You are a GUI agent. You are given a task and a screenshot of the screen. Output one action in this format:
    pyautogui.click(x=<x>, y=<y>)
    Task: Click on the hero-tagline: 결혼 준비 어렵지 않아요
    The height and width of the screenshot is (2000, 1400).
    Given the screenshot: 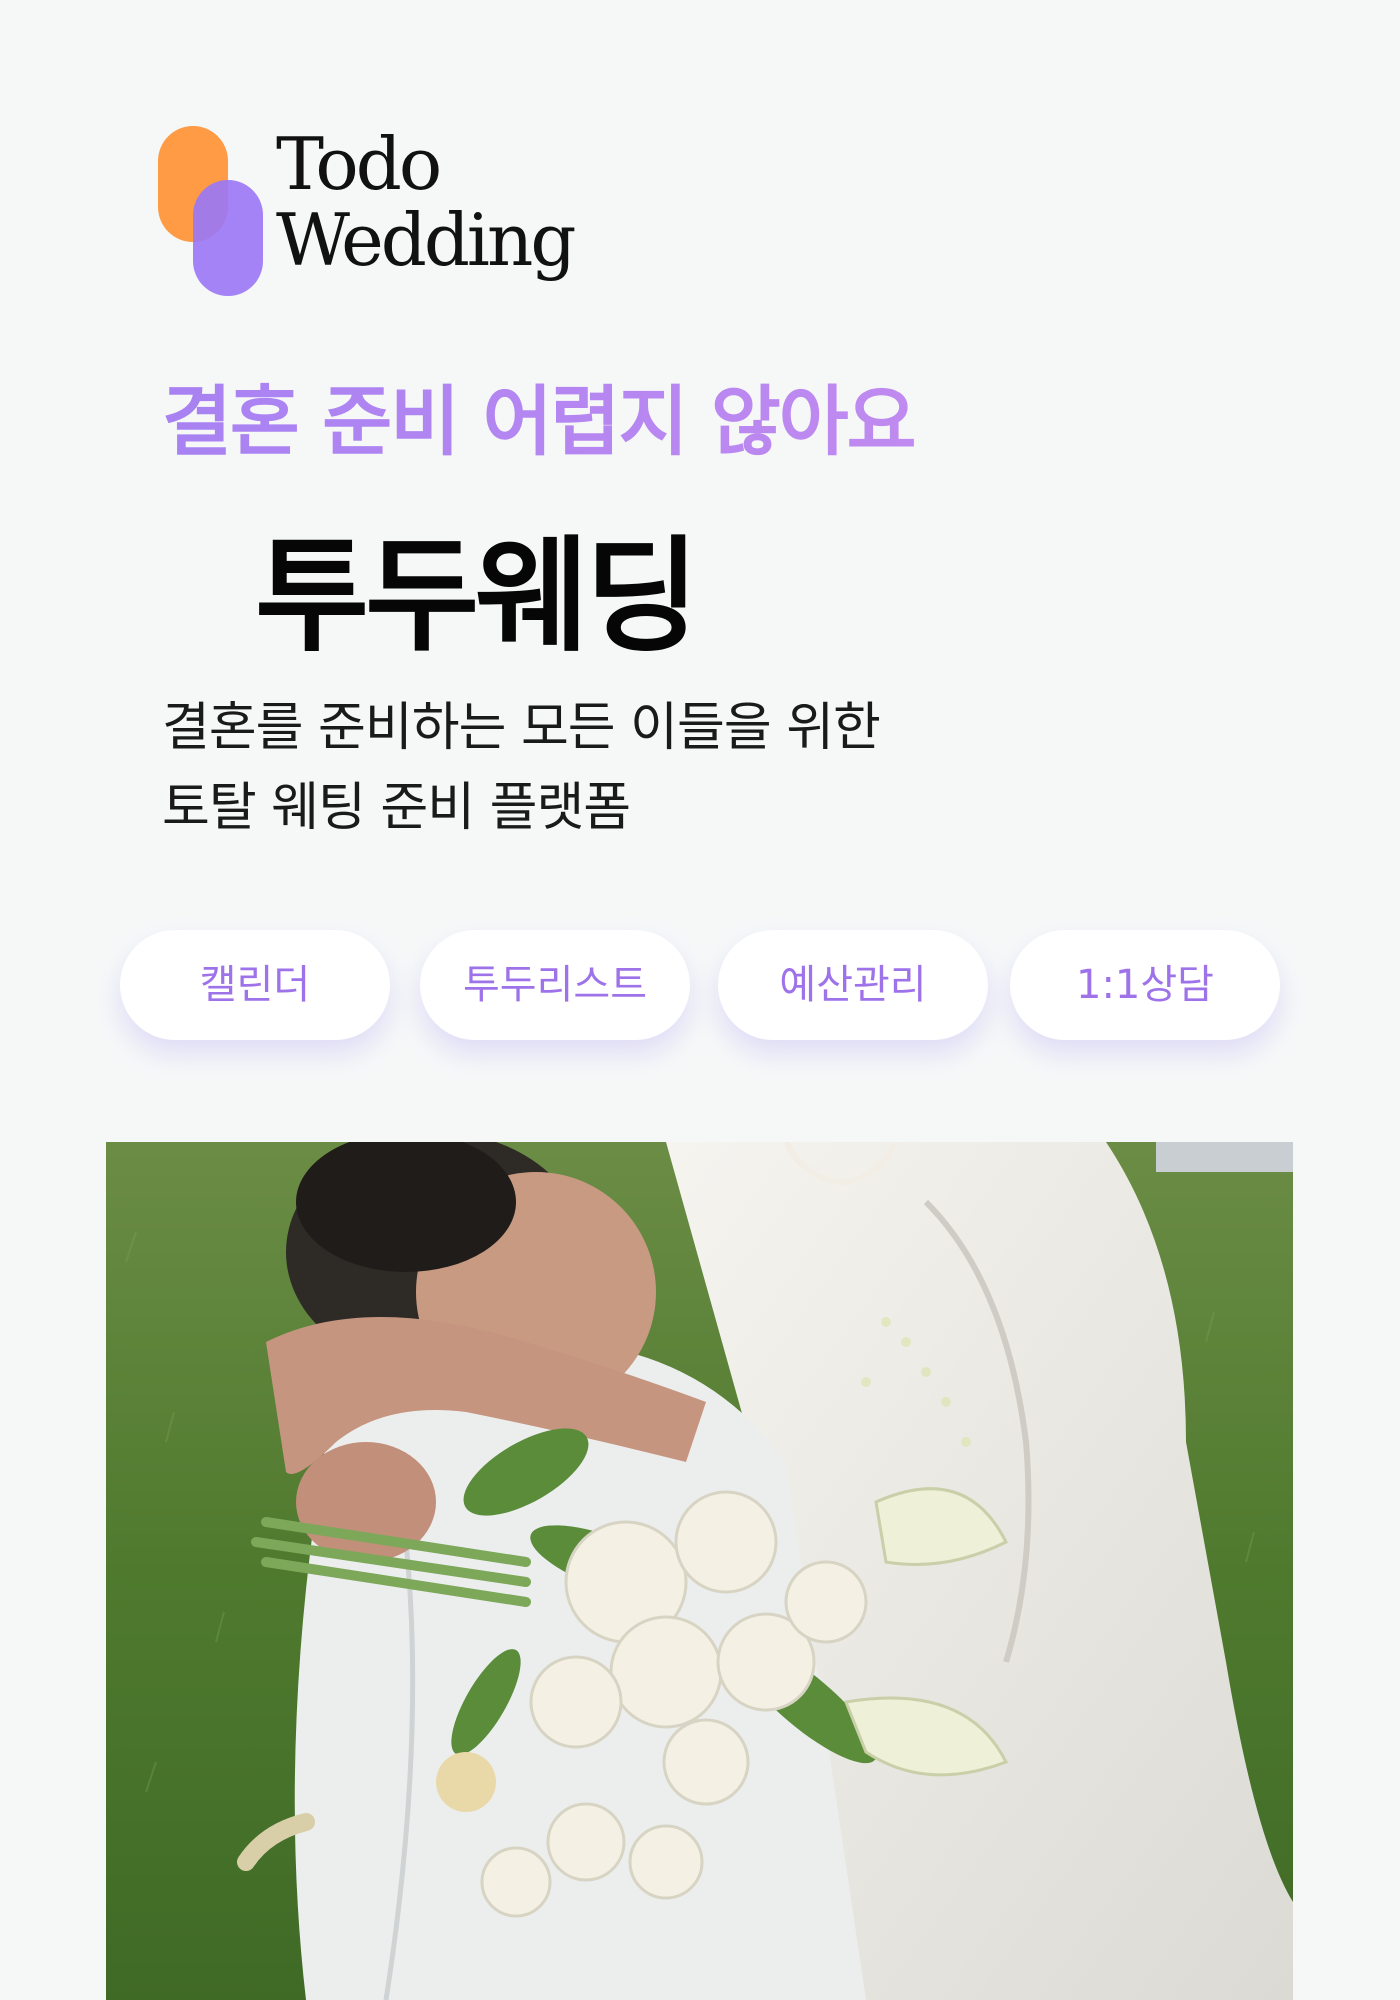 What is the action you would take?
    pyautogui.click(x=539, y=415)
    